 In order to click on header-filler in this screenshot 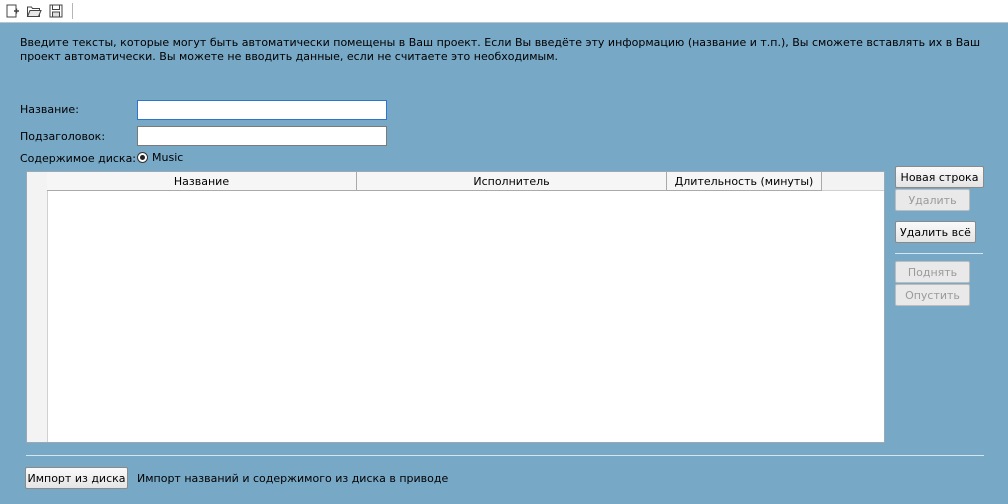, I will do `click(853, 181)`.